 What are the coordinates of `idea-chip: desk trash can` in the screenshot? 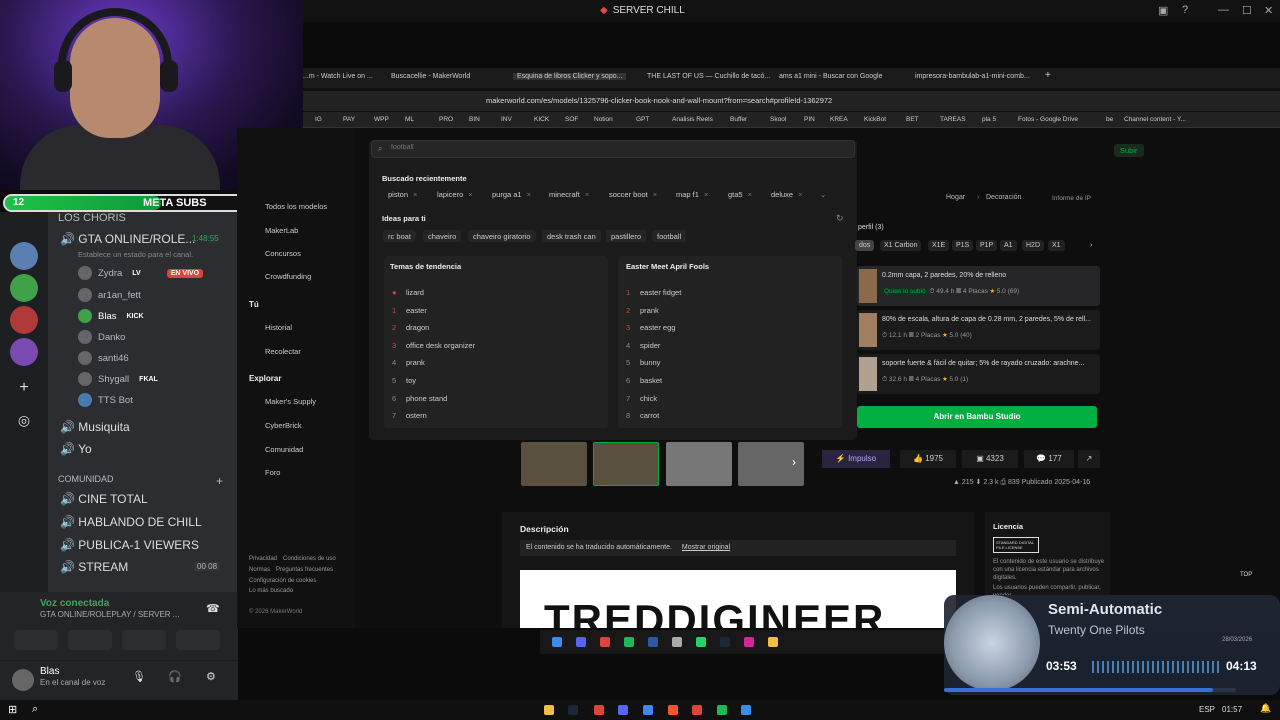 It's located at (571, 236).